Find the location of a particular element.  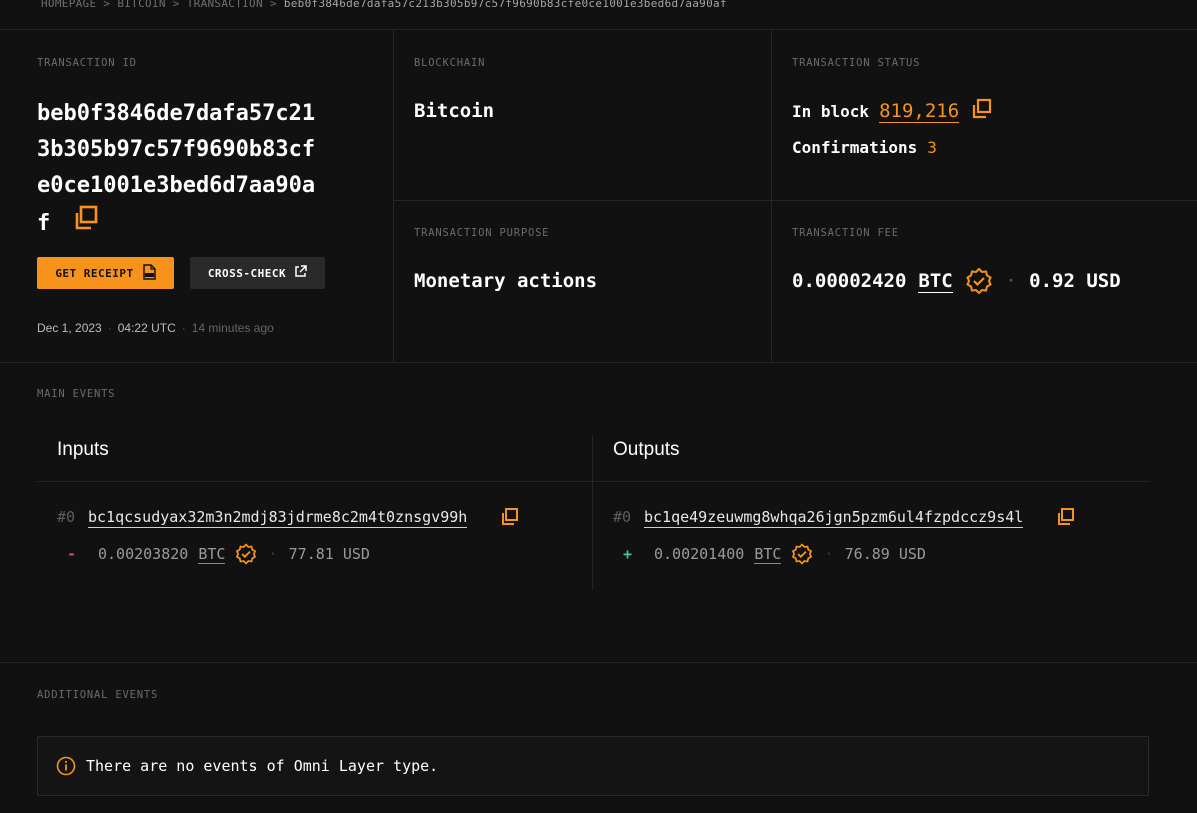

output-amount-value: 0.00201400 is located at coordinates (699, 554).